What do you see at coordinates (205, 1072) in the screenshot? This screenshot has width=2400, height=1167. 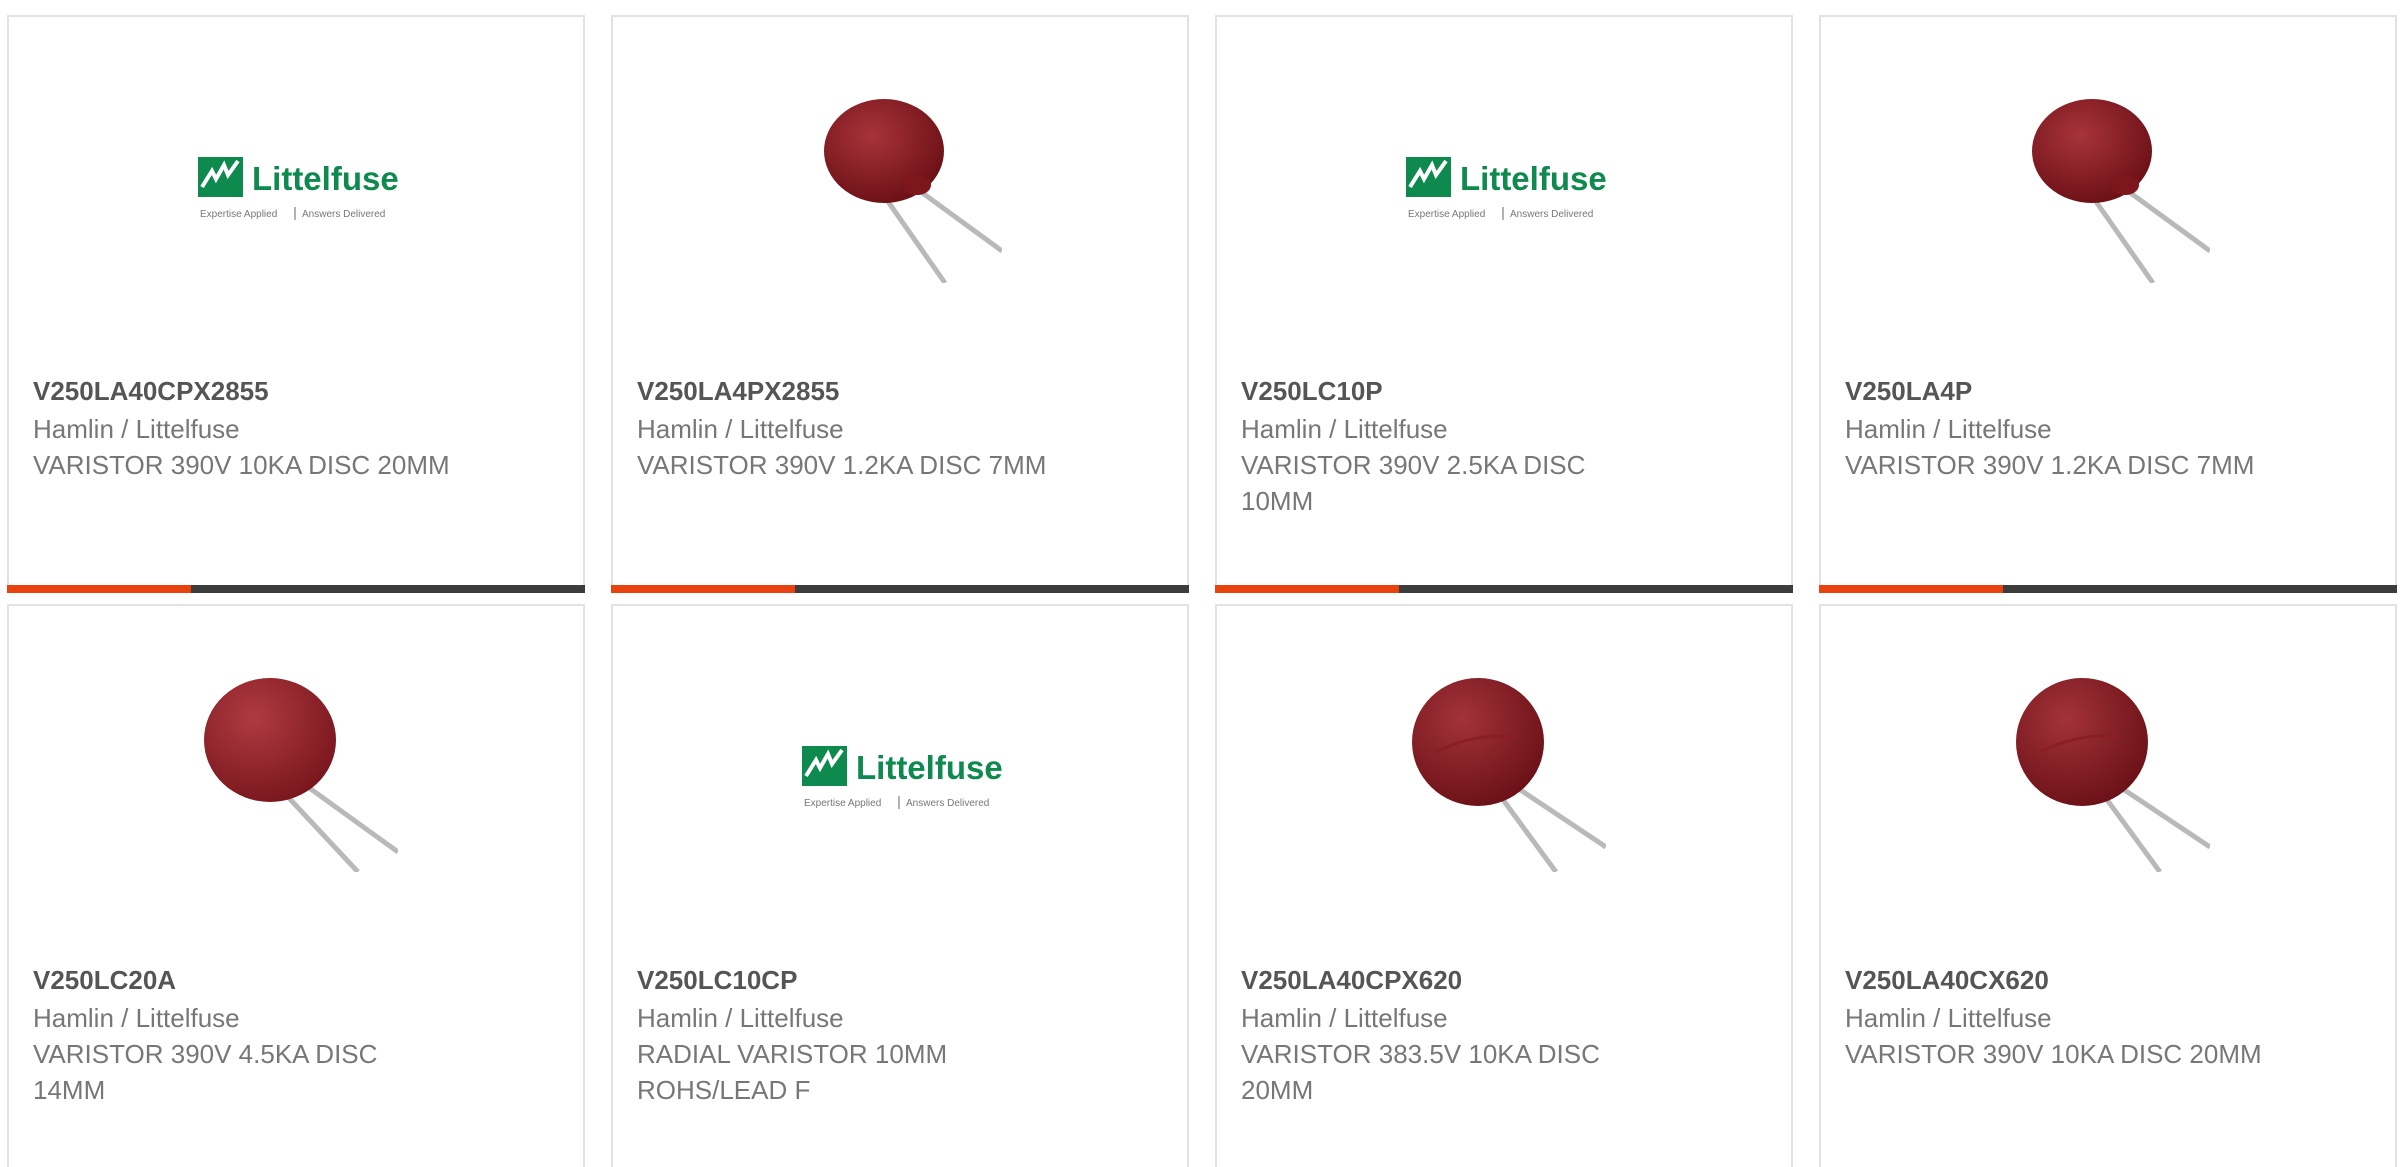 I see `product-description: VARISTOR 390V 4.5KA DISC 14MM` at bounding box center [205, 1072].